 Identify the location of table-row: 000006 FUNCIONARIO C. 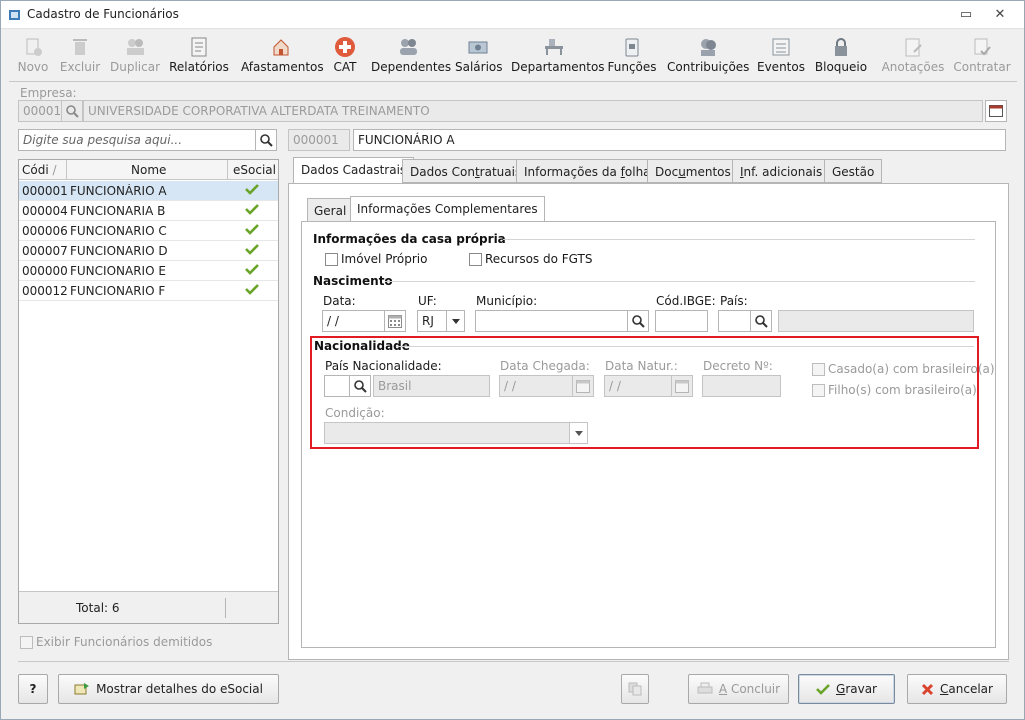
(148, 231).